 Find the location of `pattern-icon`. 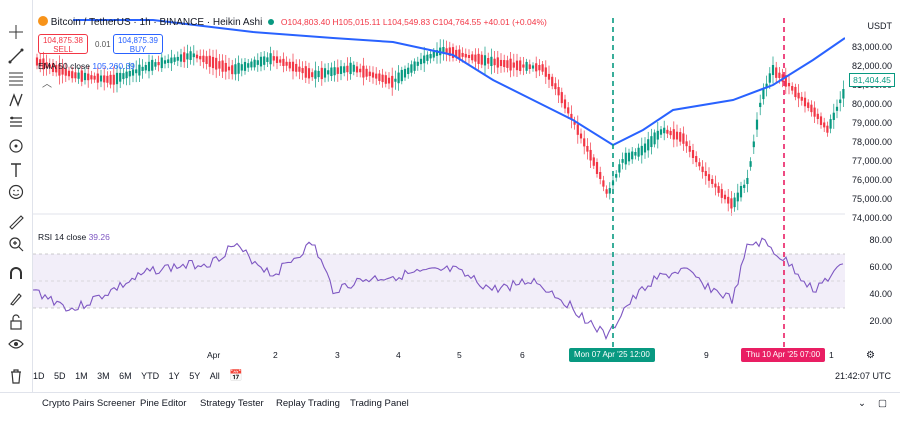

pattern-icon is located at coordinates (16, 100).